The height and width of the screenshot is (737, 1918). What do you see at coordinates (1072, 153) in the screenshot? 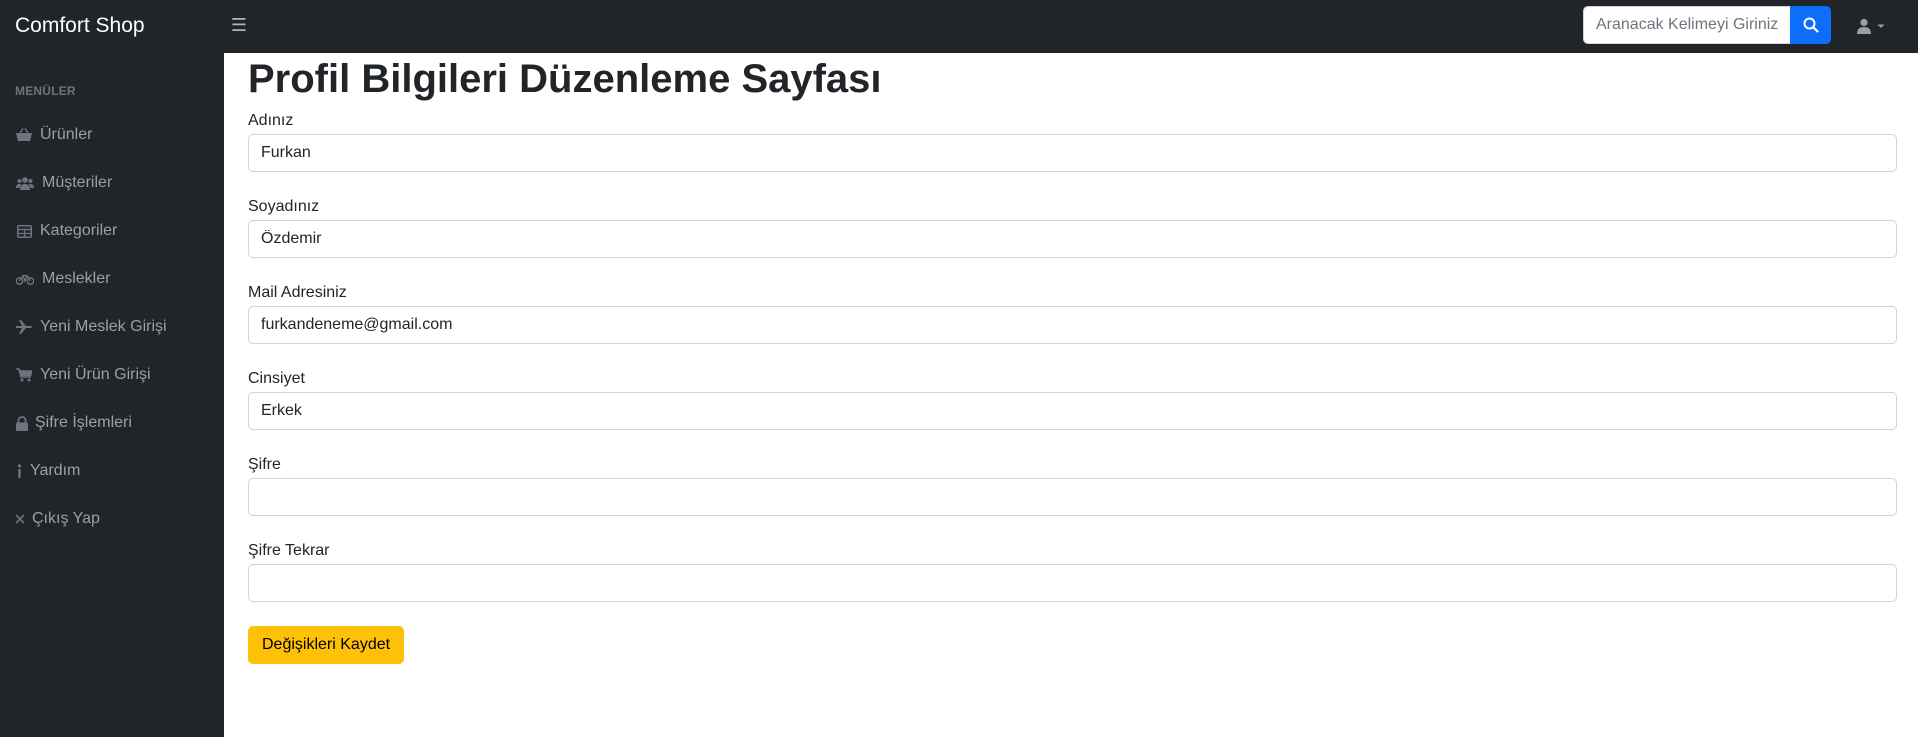
I see `first-name-field` at bounding box center [1072, 153].